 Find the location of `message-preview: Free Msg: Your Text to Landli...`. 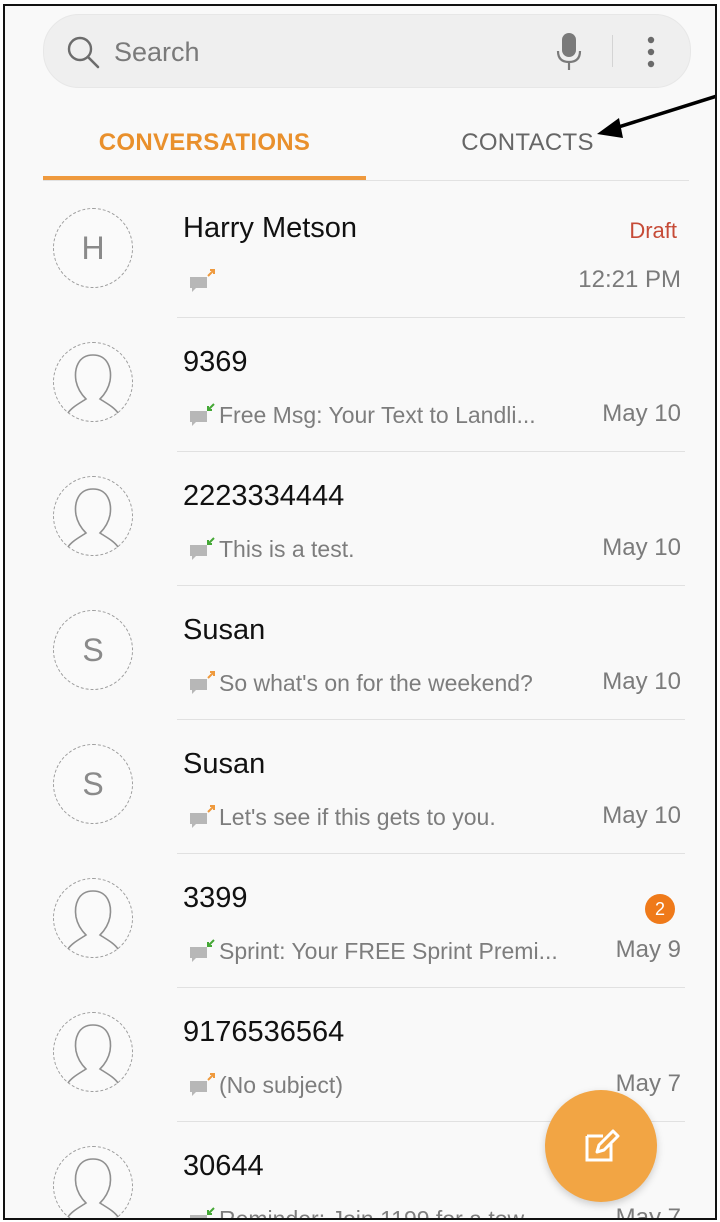

message-preview: Free Msg: Your Text to Landli... is located at coordinates (384, 415).